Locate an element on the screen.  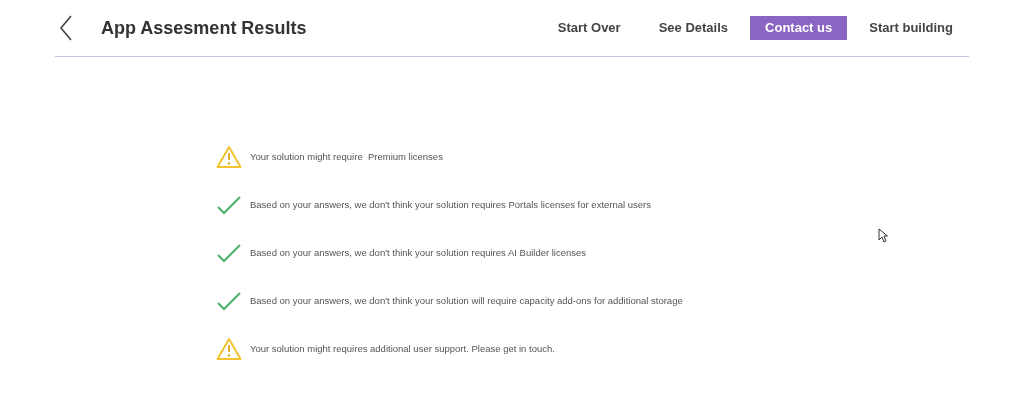
header-button: Contact us is located at coordinates (799, 28).